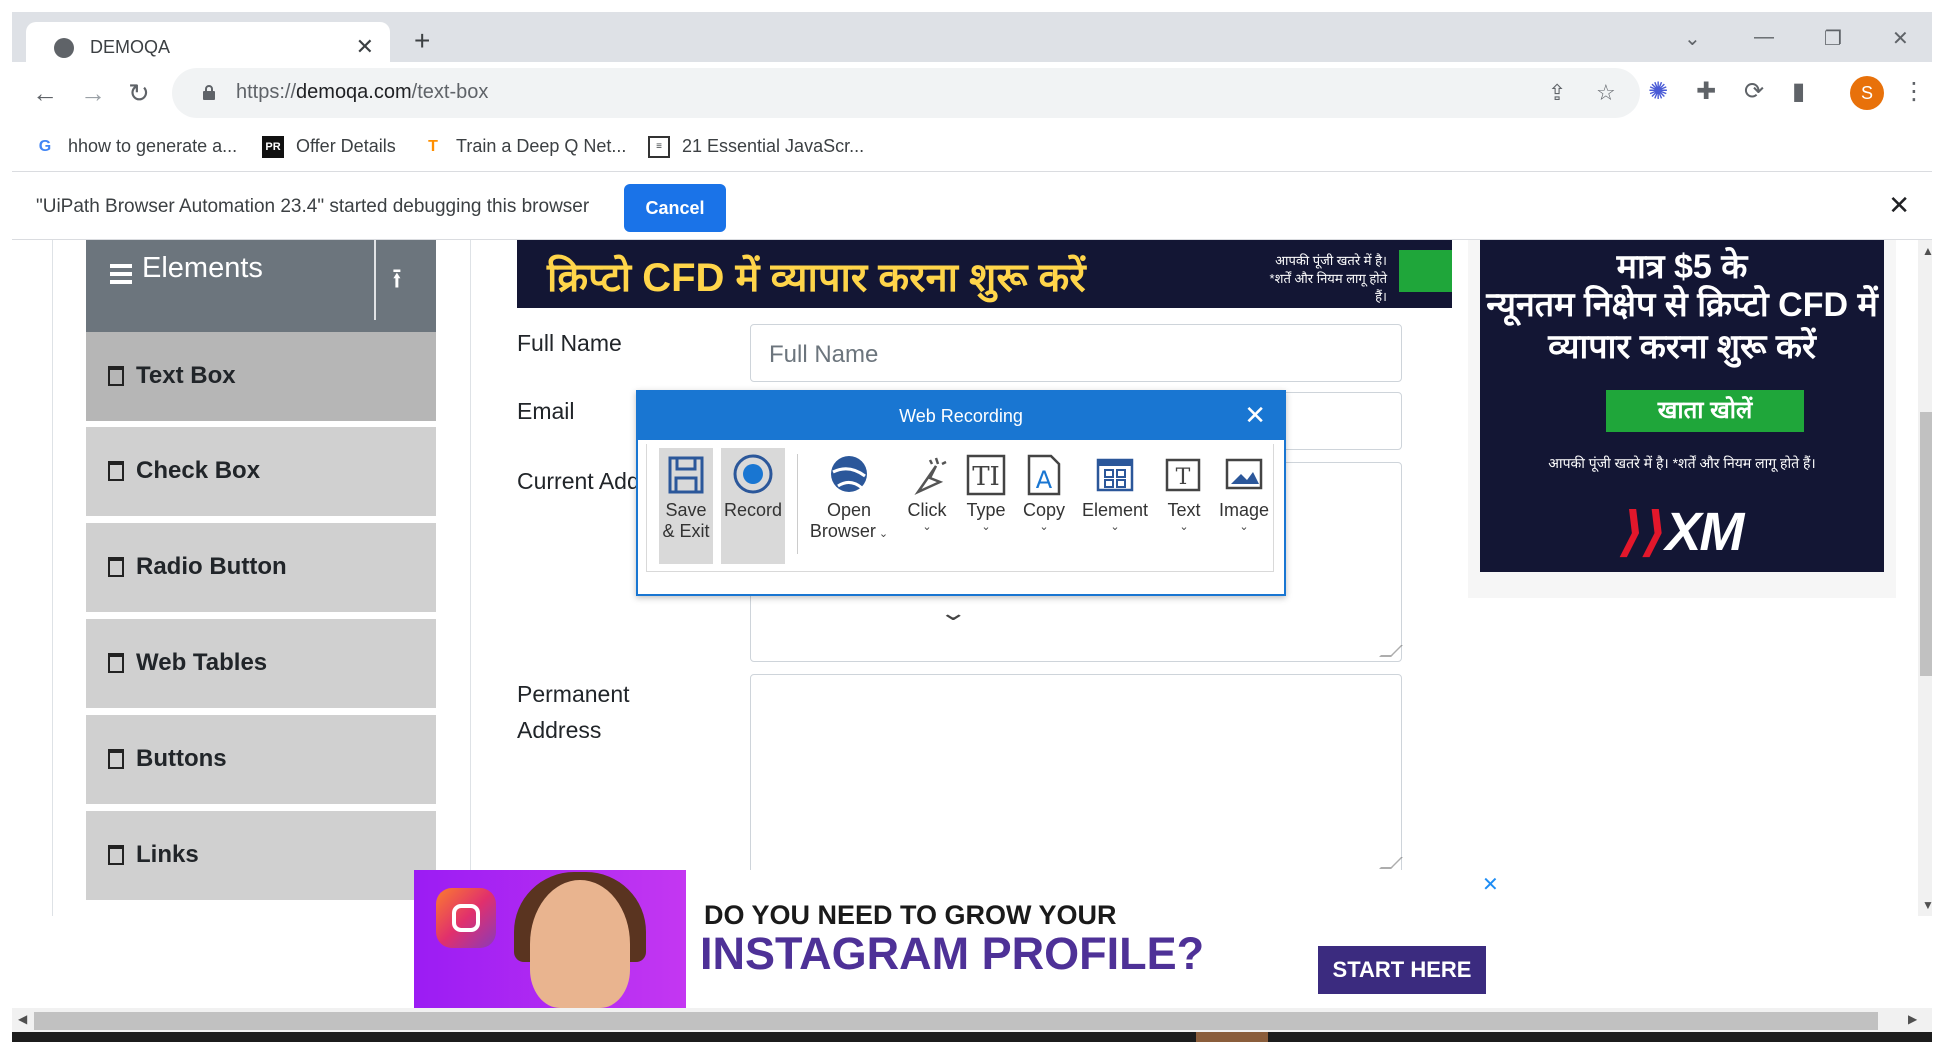 This screenshot has width=1942, height=1042. Describe the element at coordinates (753, 506) in the screenshot. I see `record-button: Record` at that location.